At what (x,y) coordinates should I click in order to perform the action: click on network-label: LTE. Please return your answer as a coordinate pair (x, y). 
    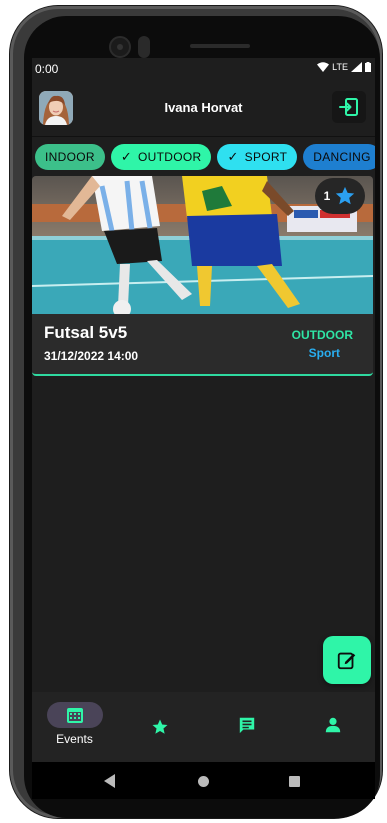
    Looking at the image, I should click on (340, 67).